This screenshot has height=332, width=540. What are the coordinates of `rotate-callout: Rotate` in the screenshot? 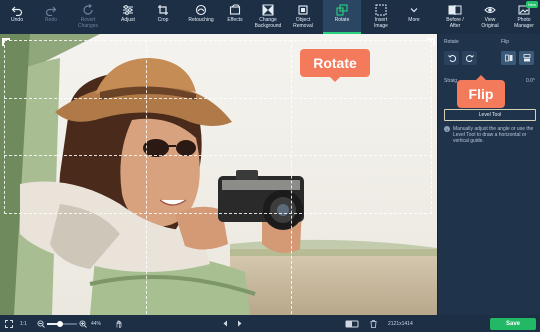 It's located at (335, 65).